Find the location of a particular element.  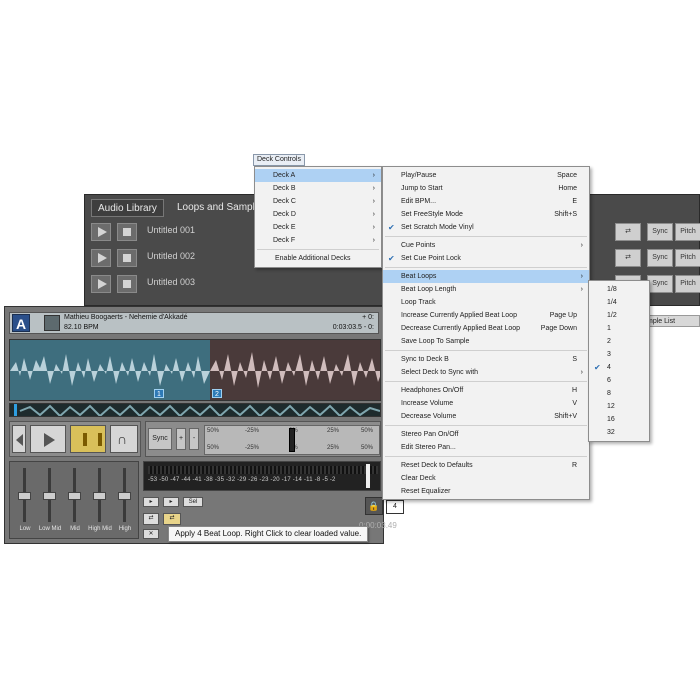

tab-audio-library: Audio Library is located at coordinates (127, 208).